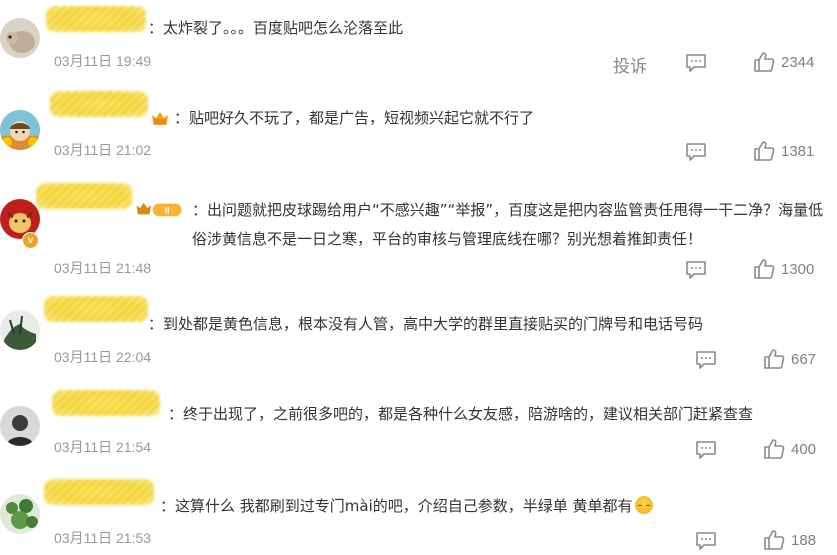  I want to click on like-count: 400, so click(804, 449).